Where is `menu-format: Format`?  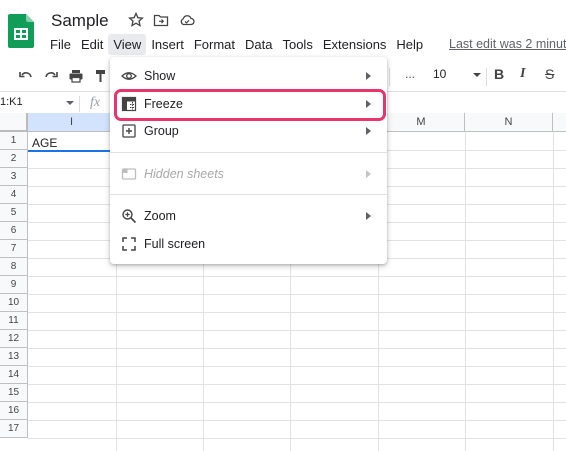 menu-format: Format is located at coordinates (214, 44).